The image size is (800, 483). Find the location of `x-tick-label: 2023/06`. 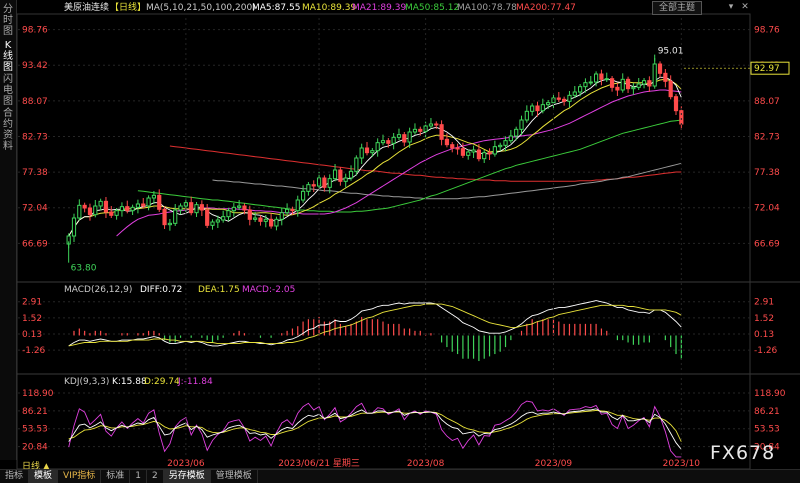

x-tick-label: 2023/06 is located at coordinates (186, 464).